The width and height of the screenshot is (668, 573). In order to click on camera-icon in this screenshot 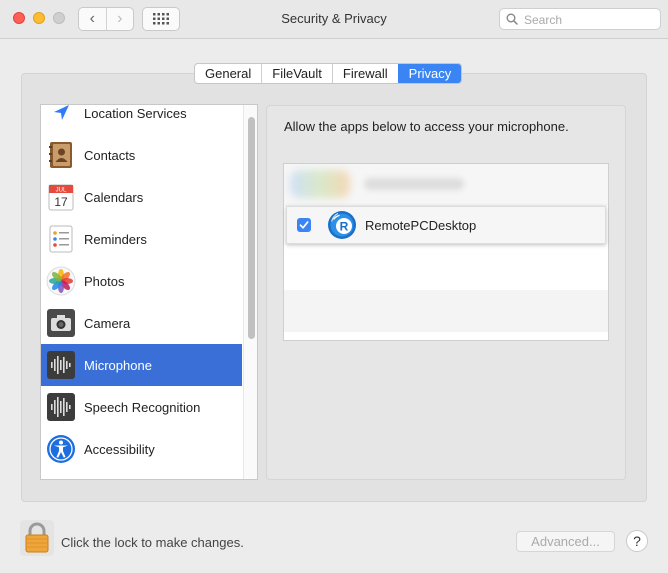, I will do `click(61, 323)`.